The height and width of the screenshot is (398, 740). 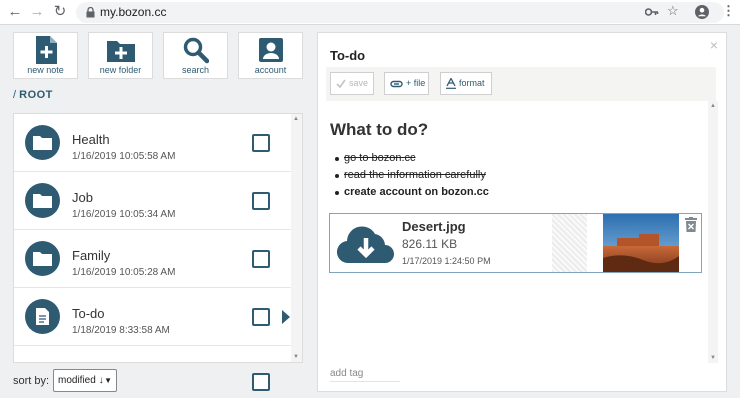 What do you see at coordinates (270, 70) in the screenshot?
I see `account-label: account` at bounding box center [270, 70].